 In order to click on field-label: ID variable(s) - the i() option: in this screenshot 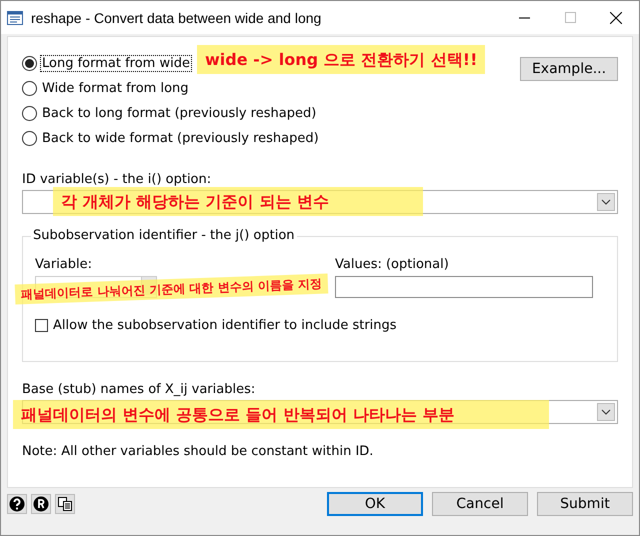, I will do `click(117, 179)`.